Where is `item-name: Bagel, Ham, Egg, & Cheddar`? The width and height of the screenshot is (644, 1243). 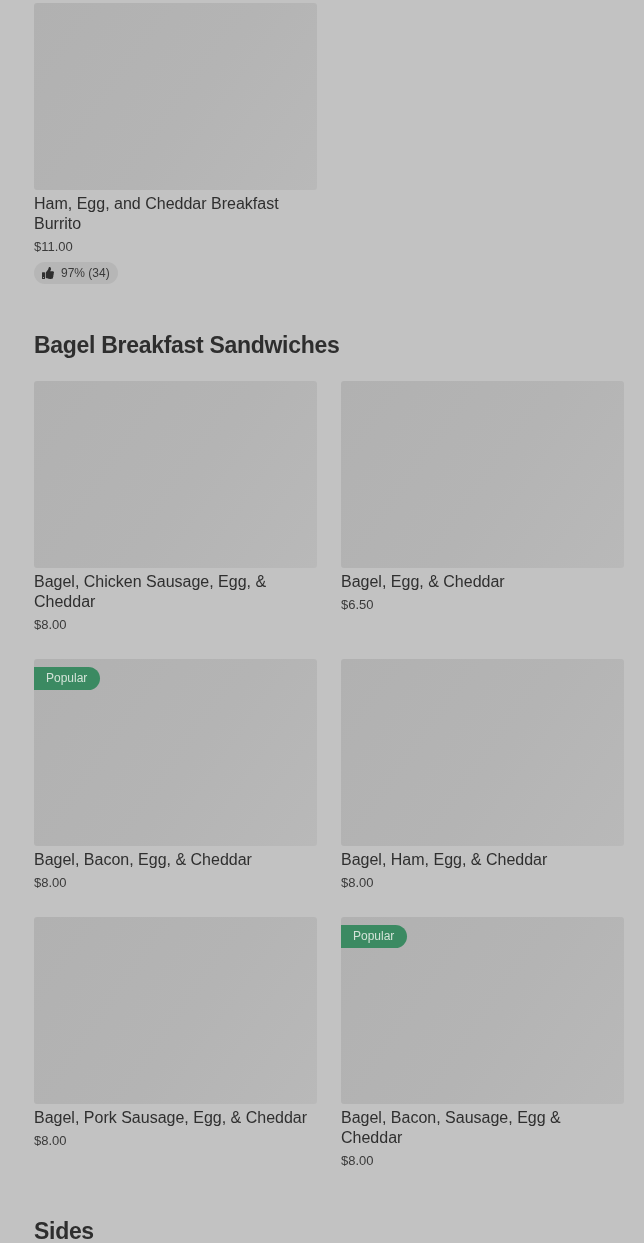 item-name: Bagel, Ham, Egg, & Cheddar is located at coordinates (444, 860).